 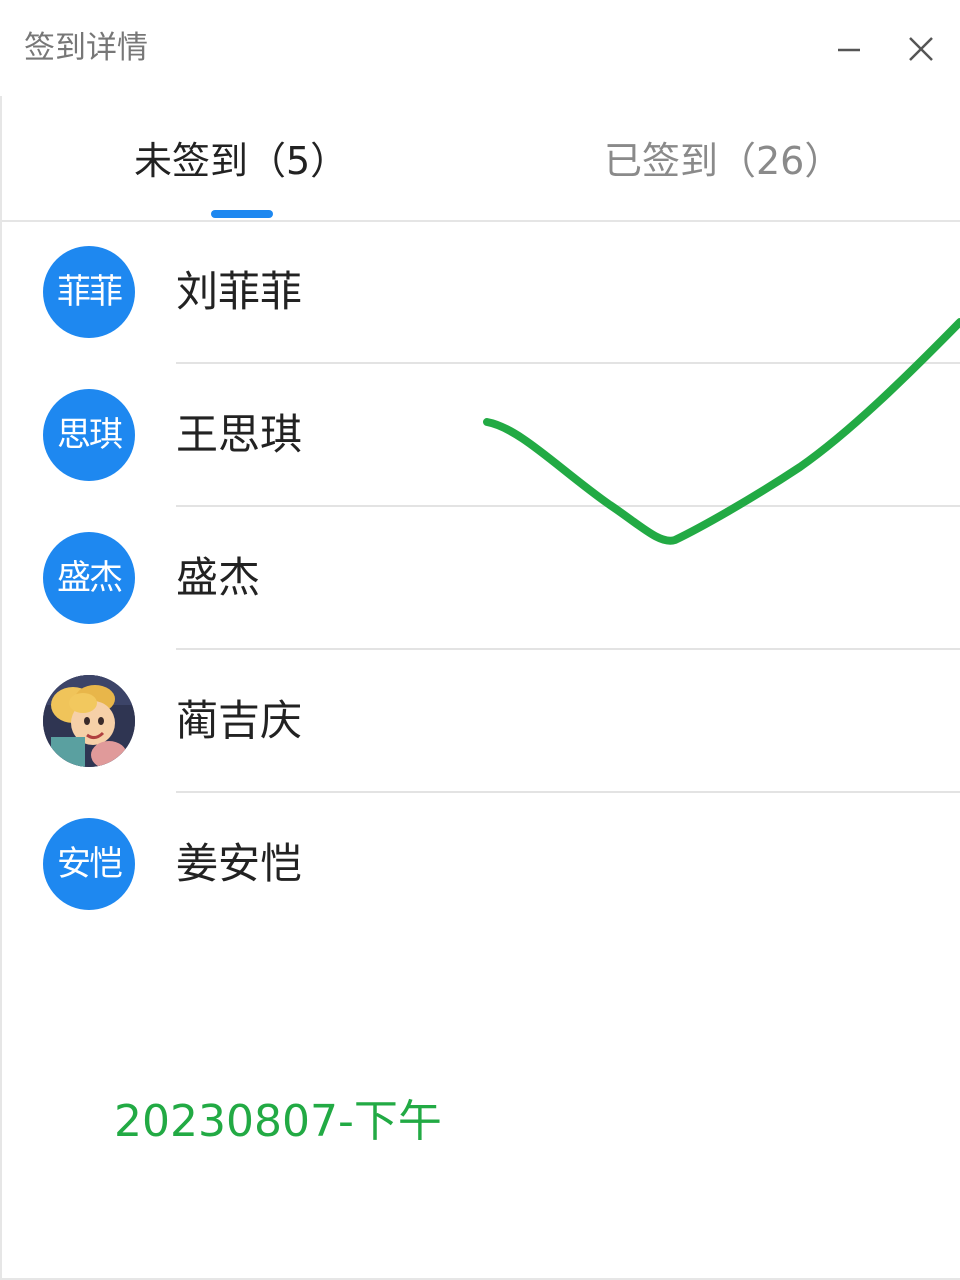 I want to click on list-item: 思琪 王思琪, so click(x=481, y=436).